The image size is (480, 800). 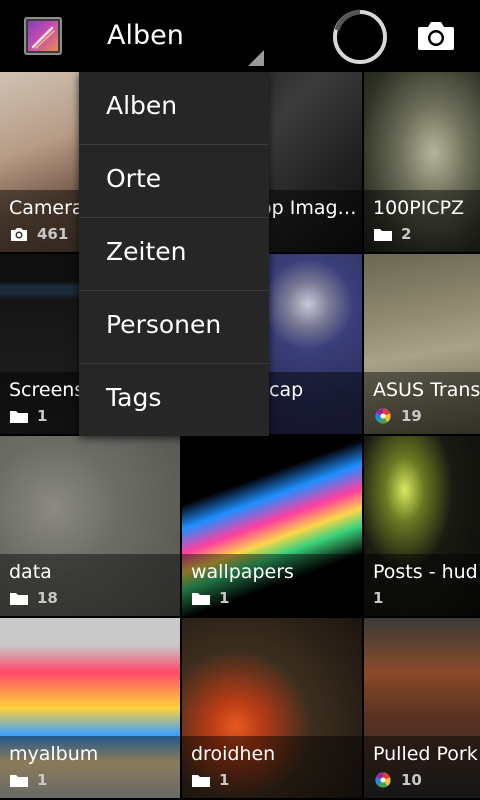 I want to click on action-bar: Alben, so click(x=240, y=36).